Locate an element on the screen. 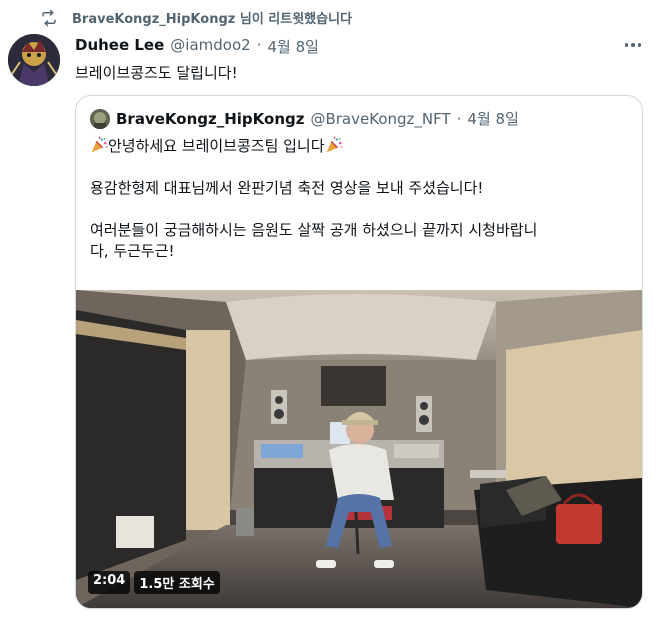 This screenshot has height=624, width=657. greeting-text: 안녕하세요 브레이브콩즈팀 입니다 is located at coordinates (216, 146).